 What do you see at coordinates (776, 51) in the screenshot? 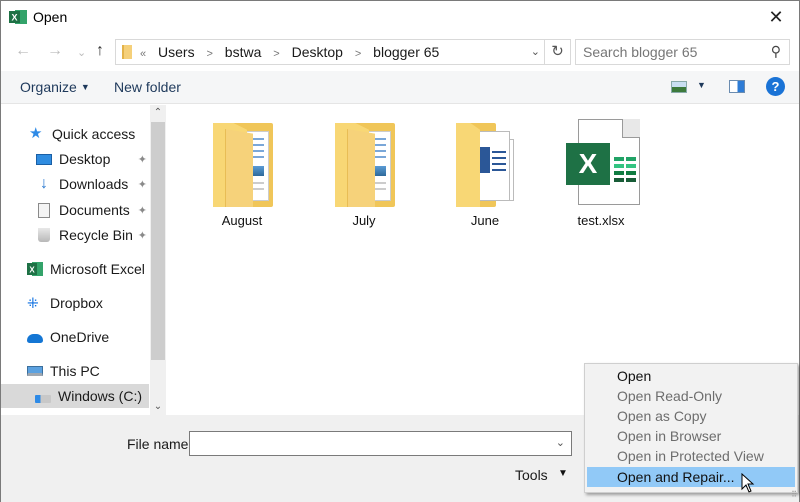
I see `search-icon: ⚲` at bounding box center [776, 51].